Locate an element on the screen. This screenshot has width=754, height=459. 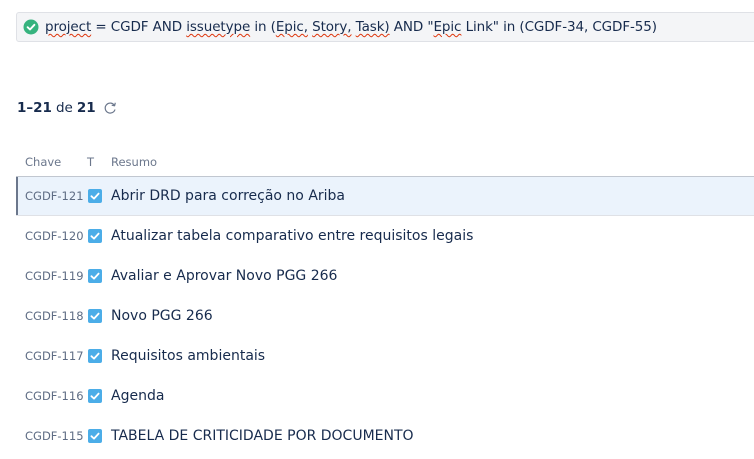
column-header-key: Chave is located at coordinates (43, 162).